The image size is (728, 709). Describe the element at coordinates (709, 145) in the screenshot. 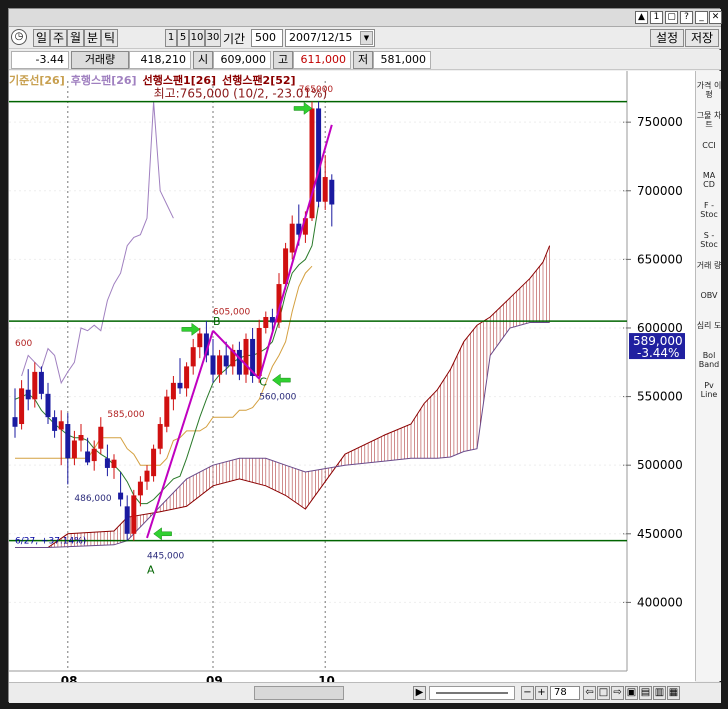

I see `indicator-button-2: CCI` at that location.